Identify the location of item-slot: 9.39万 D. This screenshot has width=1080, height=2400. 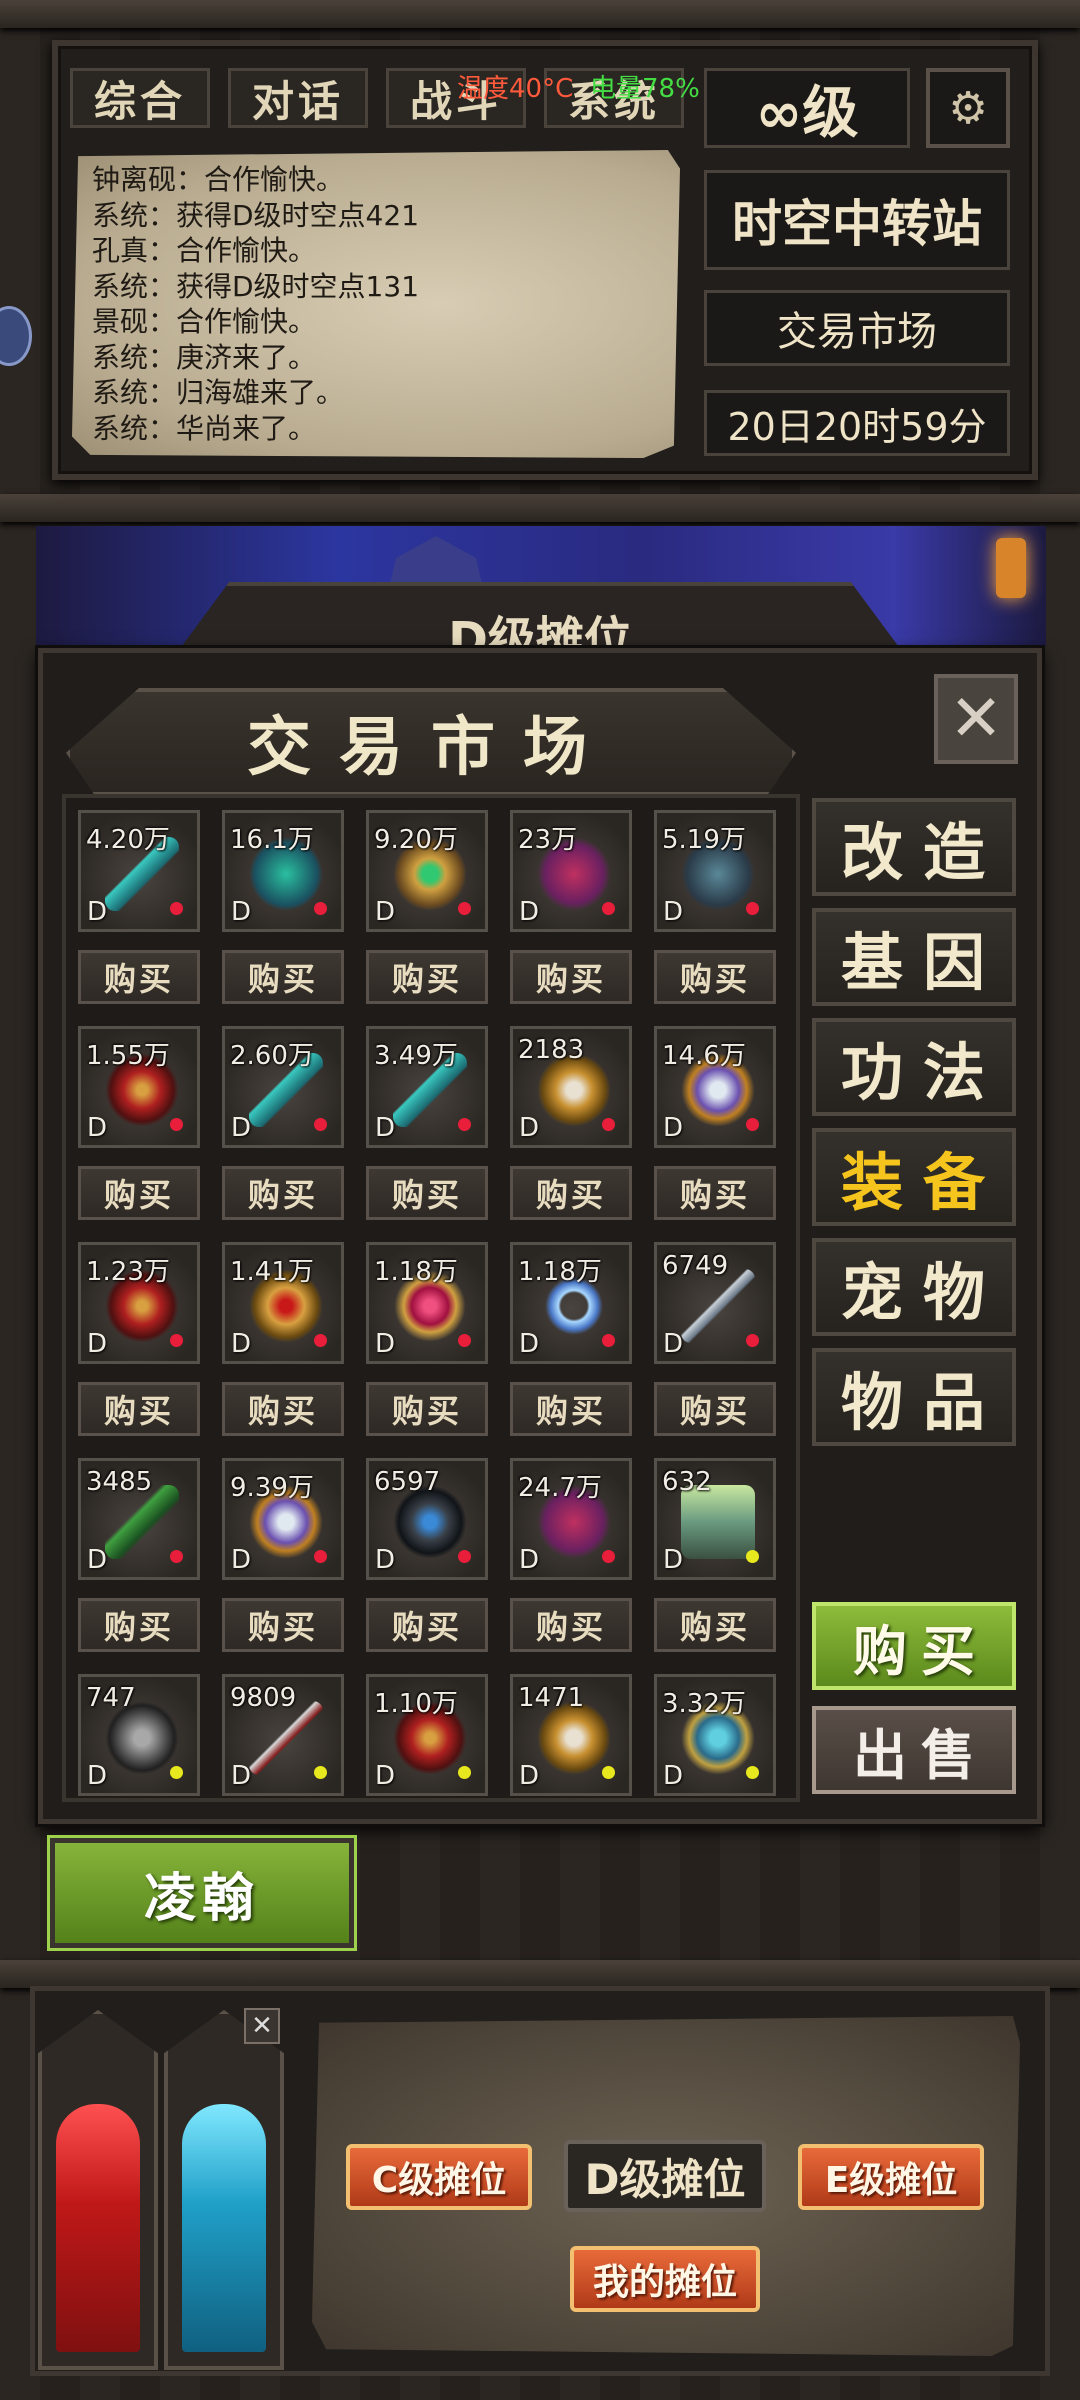
(283, 1519).